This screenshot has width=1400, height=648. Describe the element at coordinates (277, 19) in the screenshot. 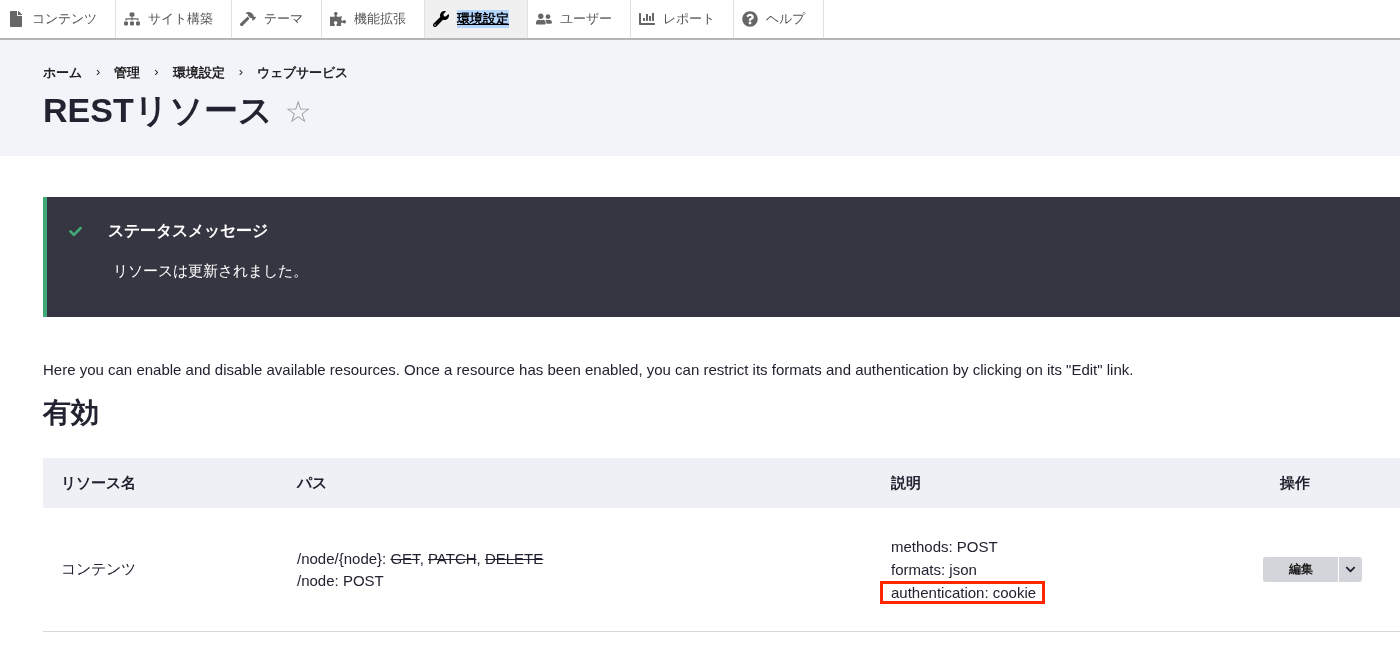

I see `toolbar-tab: テーマ` at that location.